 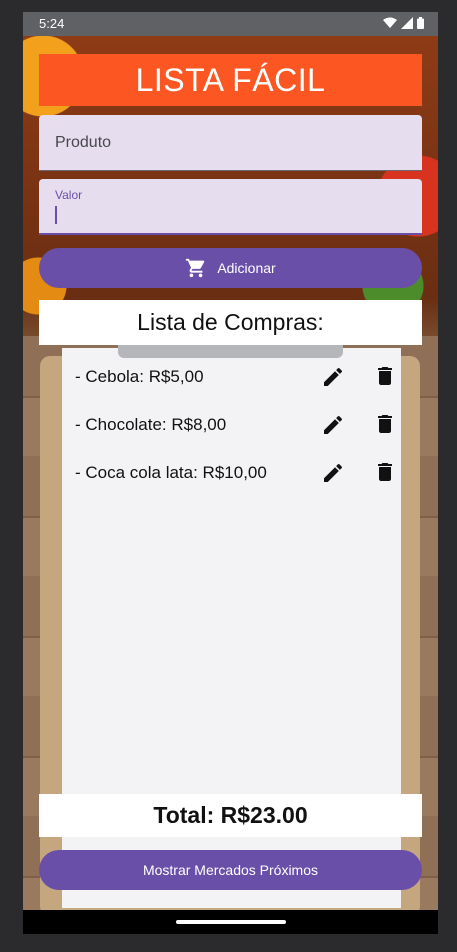 What do you see at coordinates (230, 322) in the screenshot?
I see `list-title: Lista de Compras:` at bounding box center [230, 322].